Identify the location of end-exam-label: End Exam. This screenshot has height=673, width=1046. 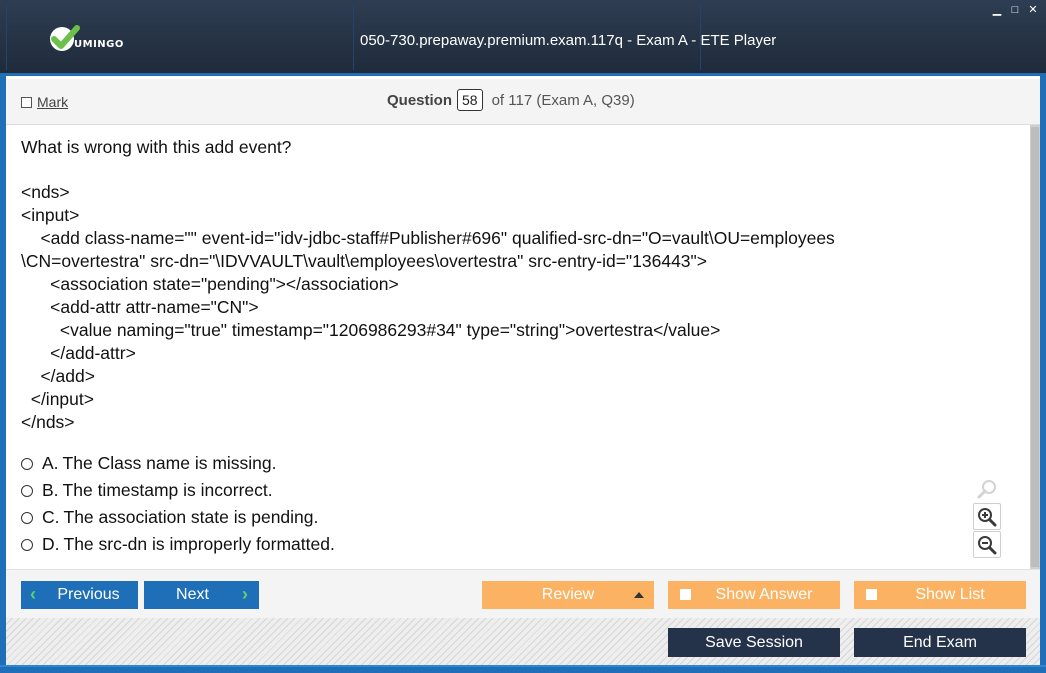
(940, 642).